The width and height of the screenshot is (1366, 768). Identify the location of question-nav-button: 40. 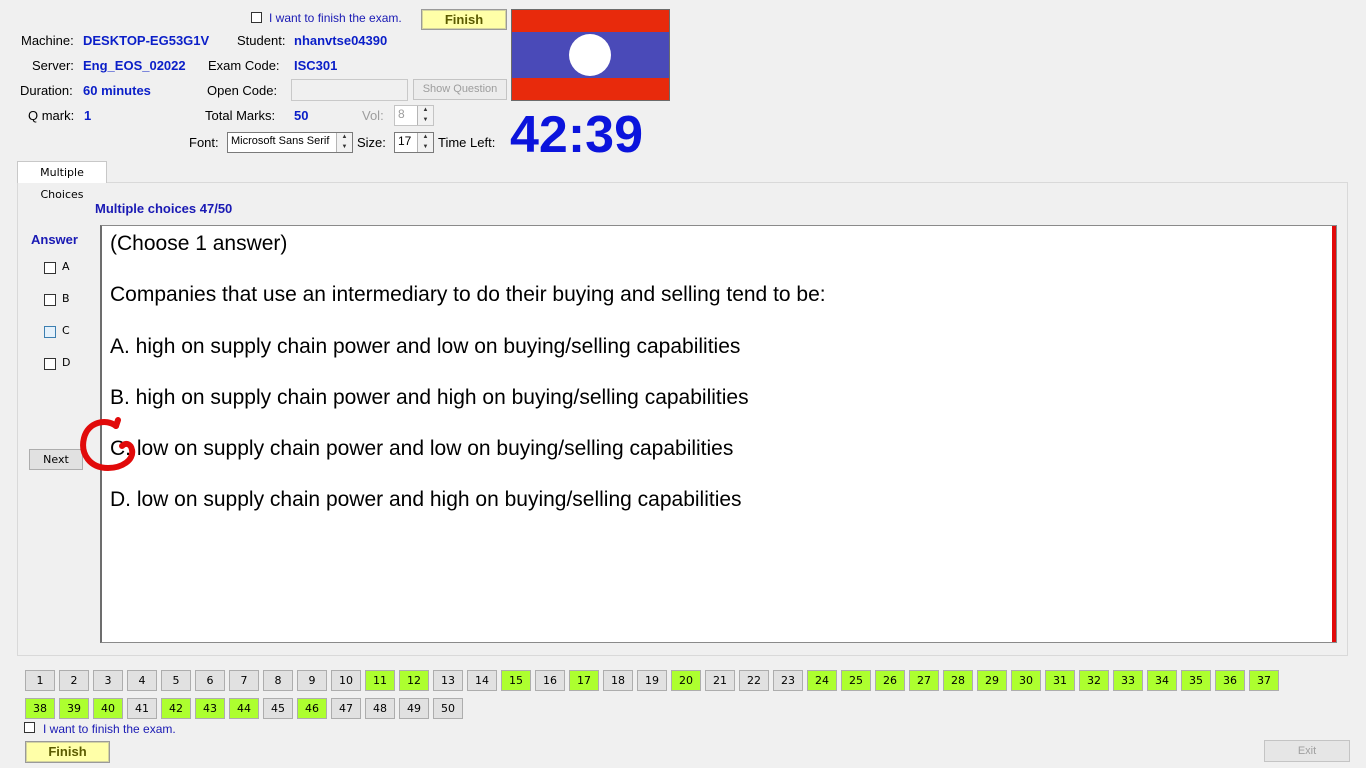
(108, 708).